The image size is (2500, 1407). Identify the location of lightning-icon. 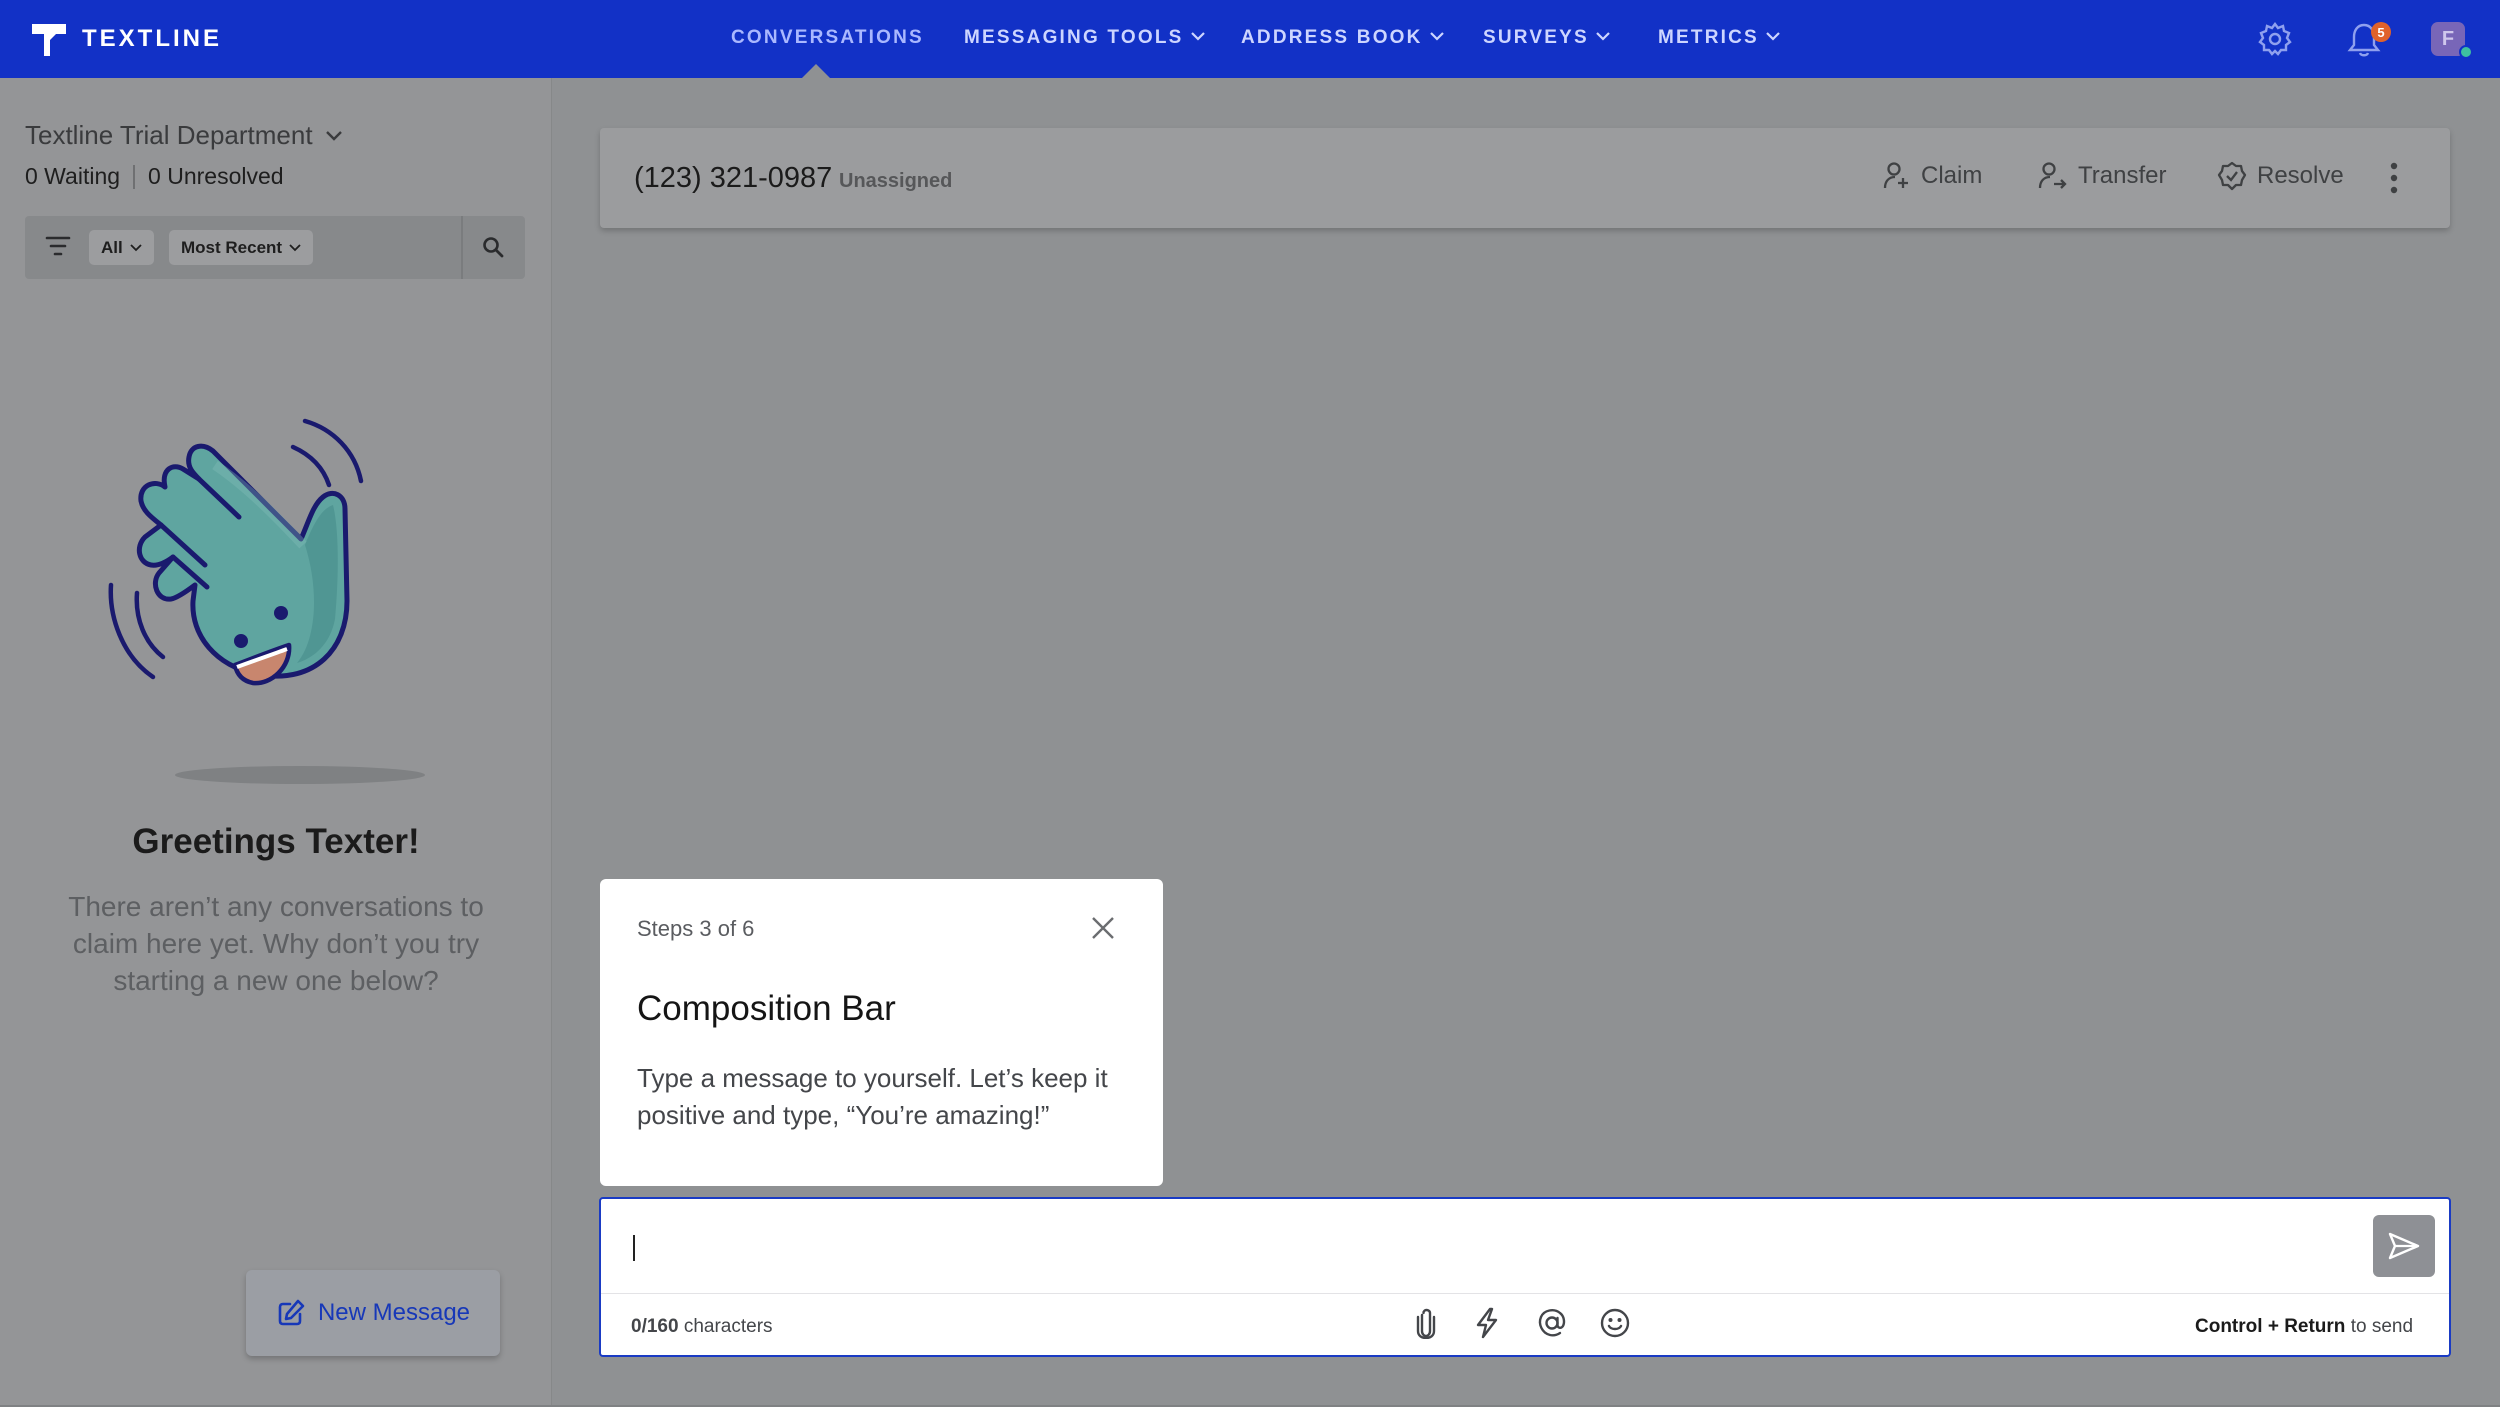
(1487, 1323).